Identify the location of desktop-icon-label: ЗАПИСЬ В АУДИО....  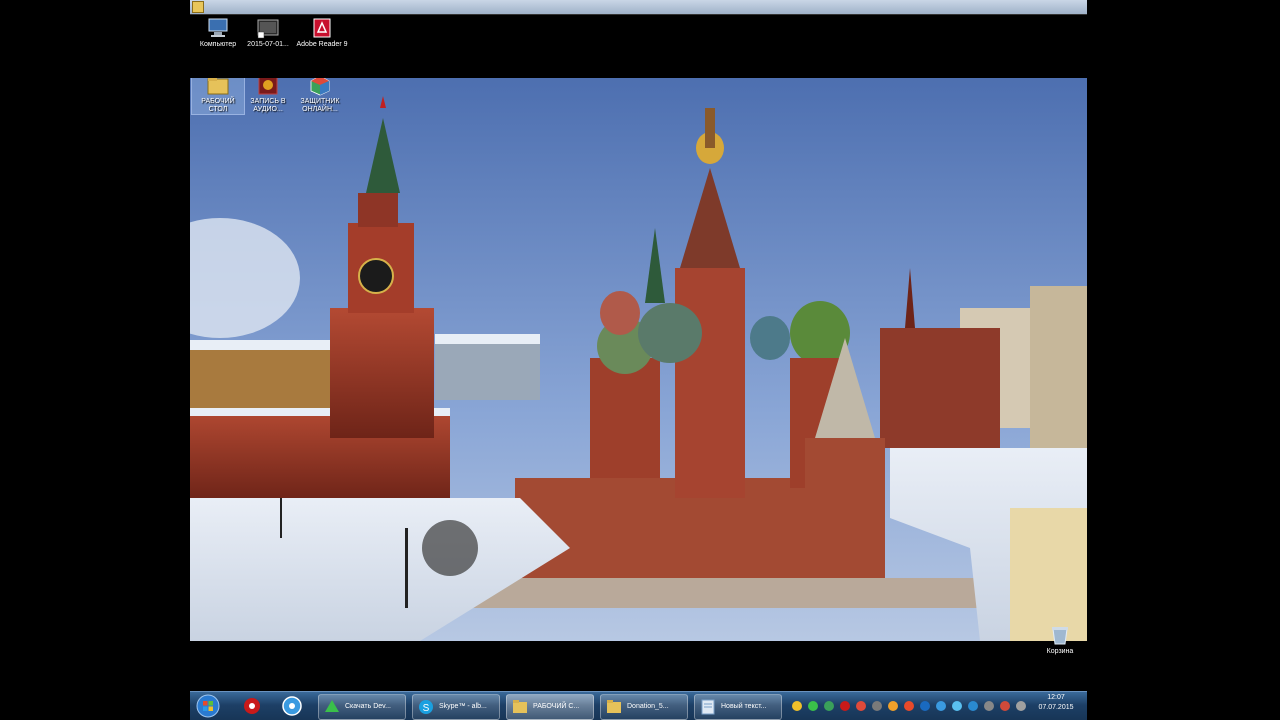
(268, 105).